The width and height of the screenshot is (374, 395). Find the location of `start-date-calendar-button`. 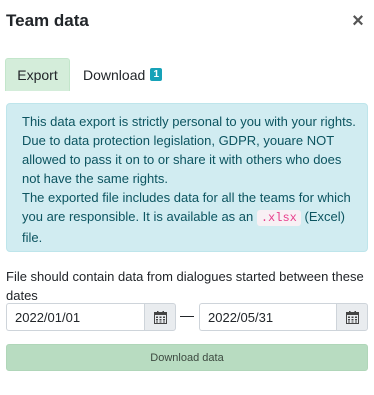

start-date-calendar-button is located at coordinates (160, 317).